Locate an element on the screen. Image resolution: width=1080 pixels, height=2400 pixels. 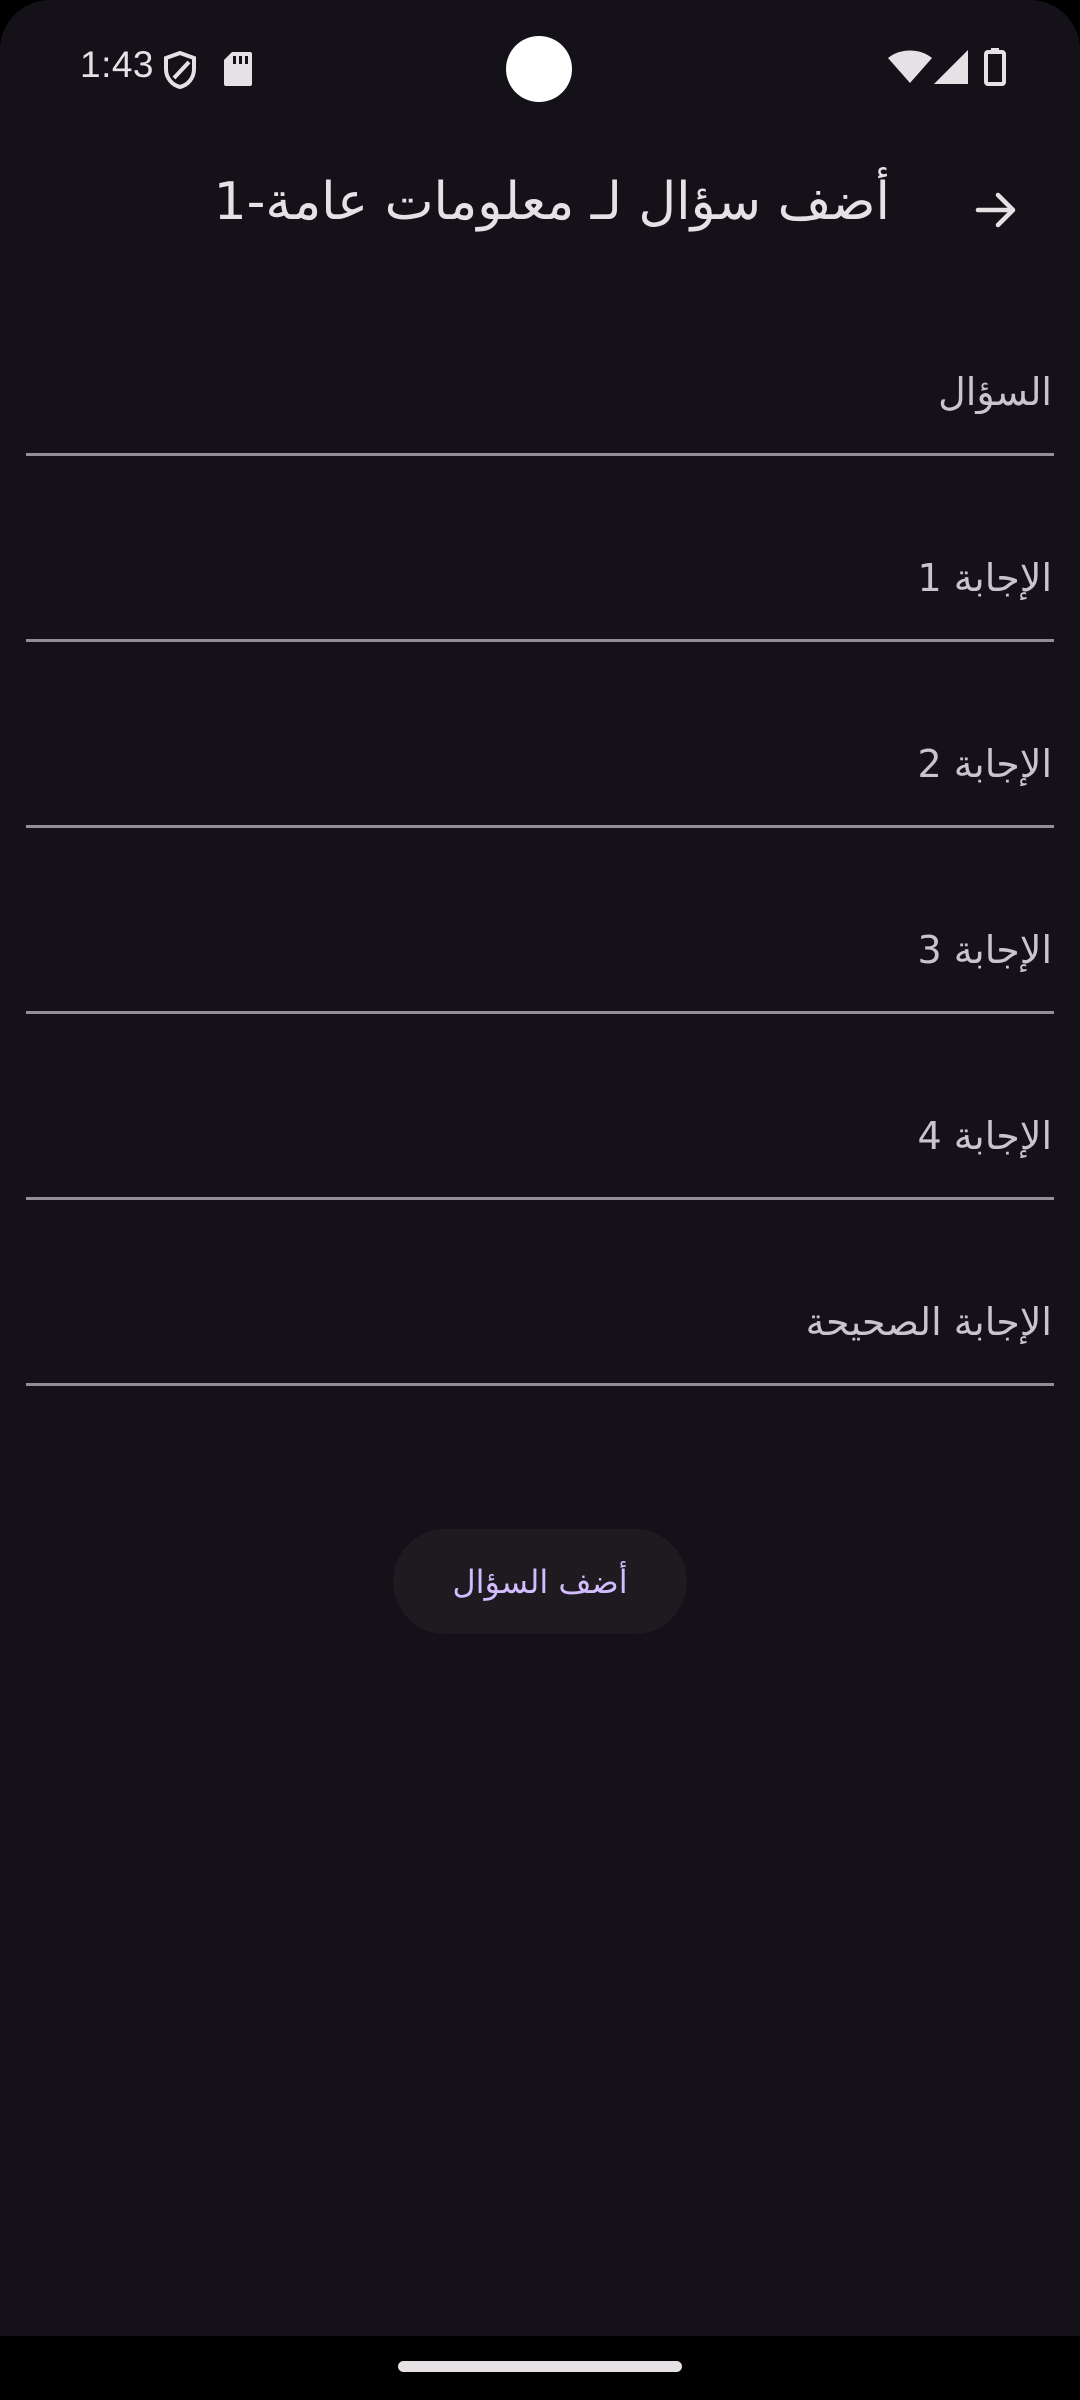
answer4-input is located at coordinates (540, 1107).